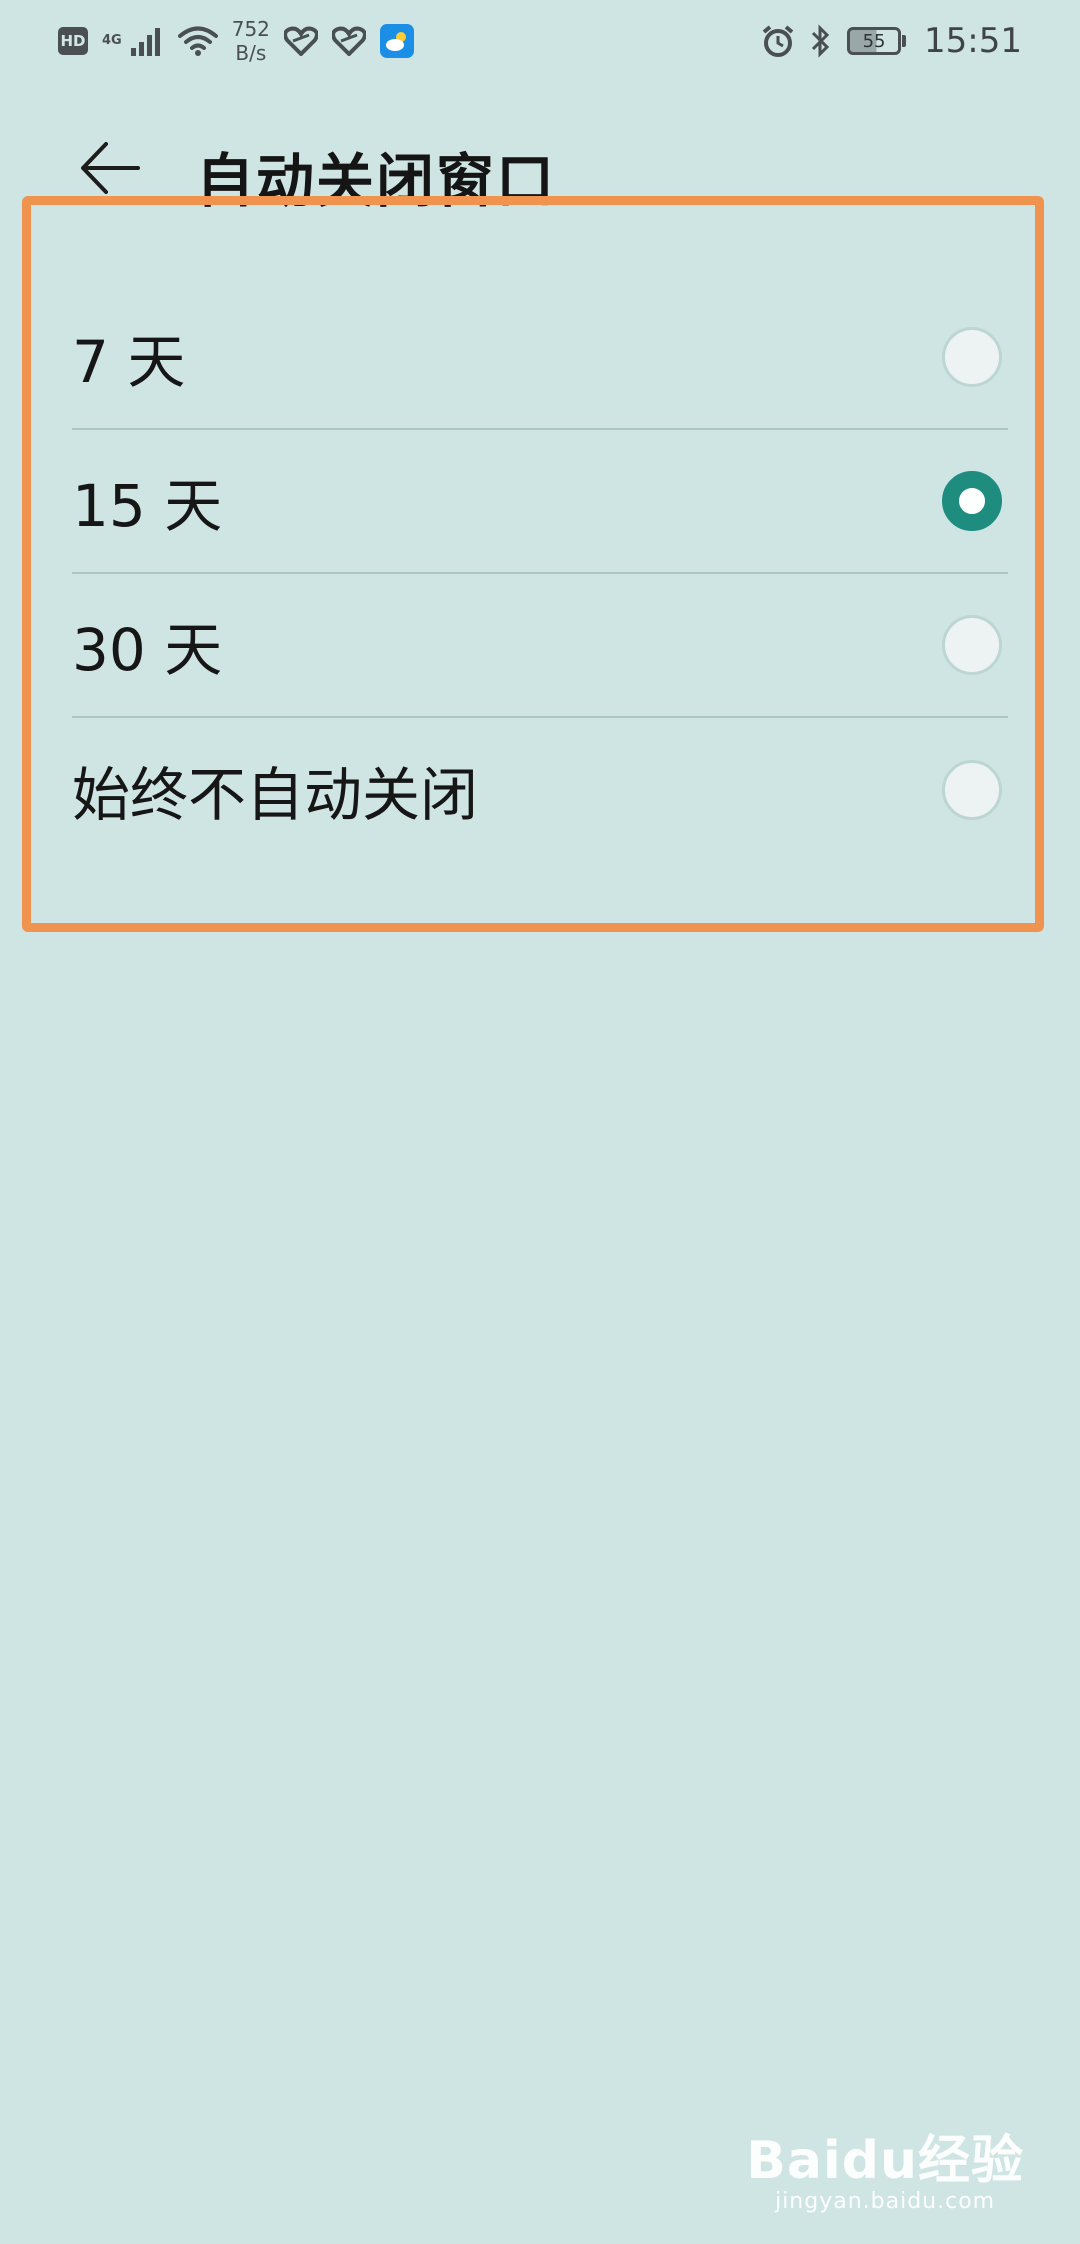  Describe the element at coordinates (300, 41) in the screenshot. I see `app-heart-icon` at that location.